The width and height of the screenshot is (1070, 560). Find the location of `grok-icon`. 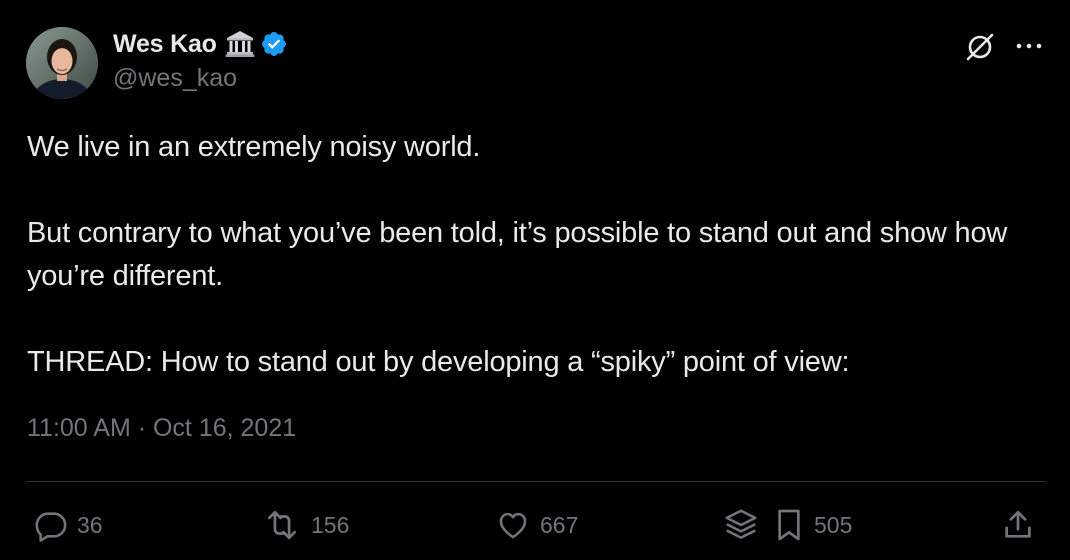

grok-icon is located at coordinates (980, 47).